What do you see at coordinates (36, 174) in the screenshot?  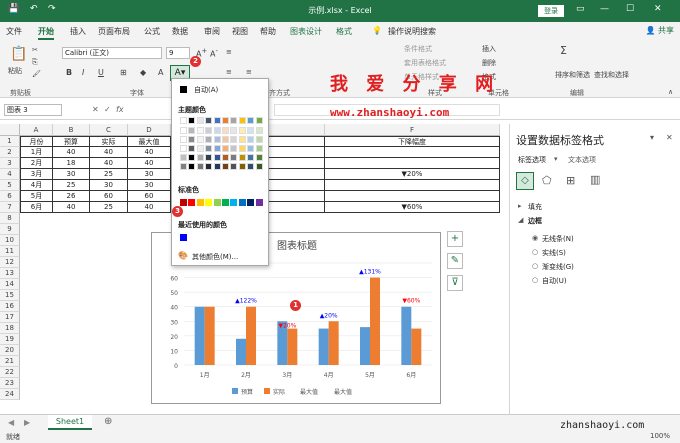 I see `table-cell: 3月` at bounding box center [36, 174].